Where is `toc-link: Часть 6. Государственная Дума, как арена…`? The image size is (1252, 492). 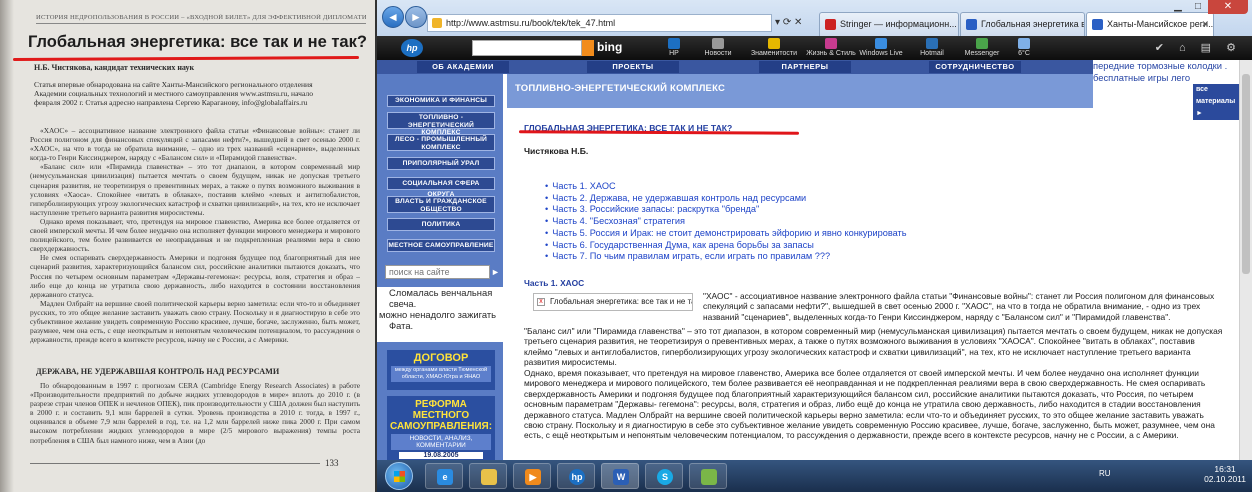 toc-link: Часть 6. Государственная Дума, как арена… is located at coordinates (726, 246).